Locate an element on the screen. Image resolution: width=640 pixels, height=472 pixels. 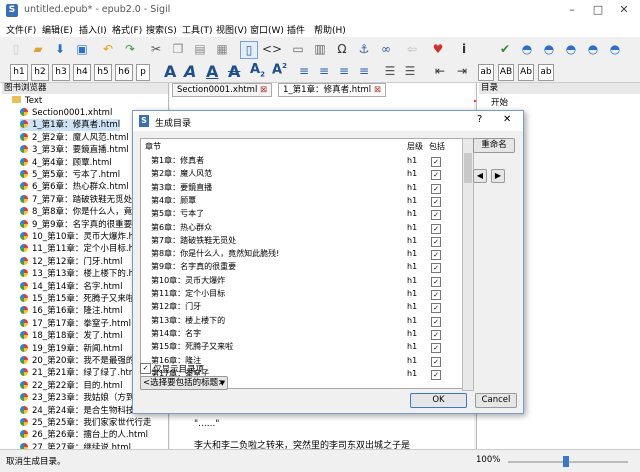
show-toc-only-checkbox: ✓ is located at coordinates (145, 368).